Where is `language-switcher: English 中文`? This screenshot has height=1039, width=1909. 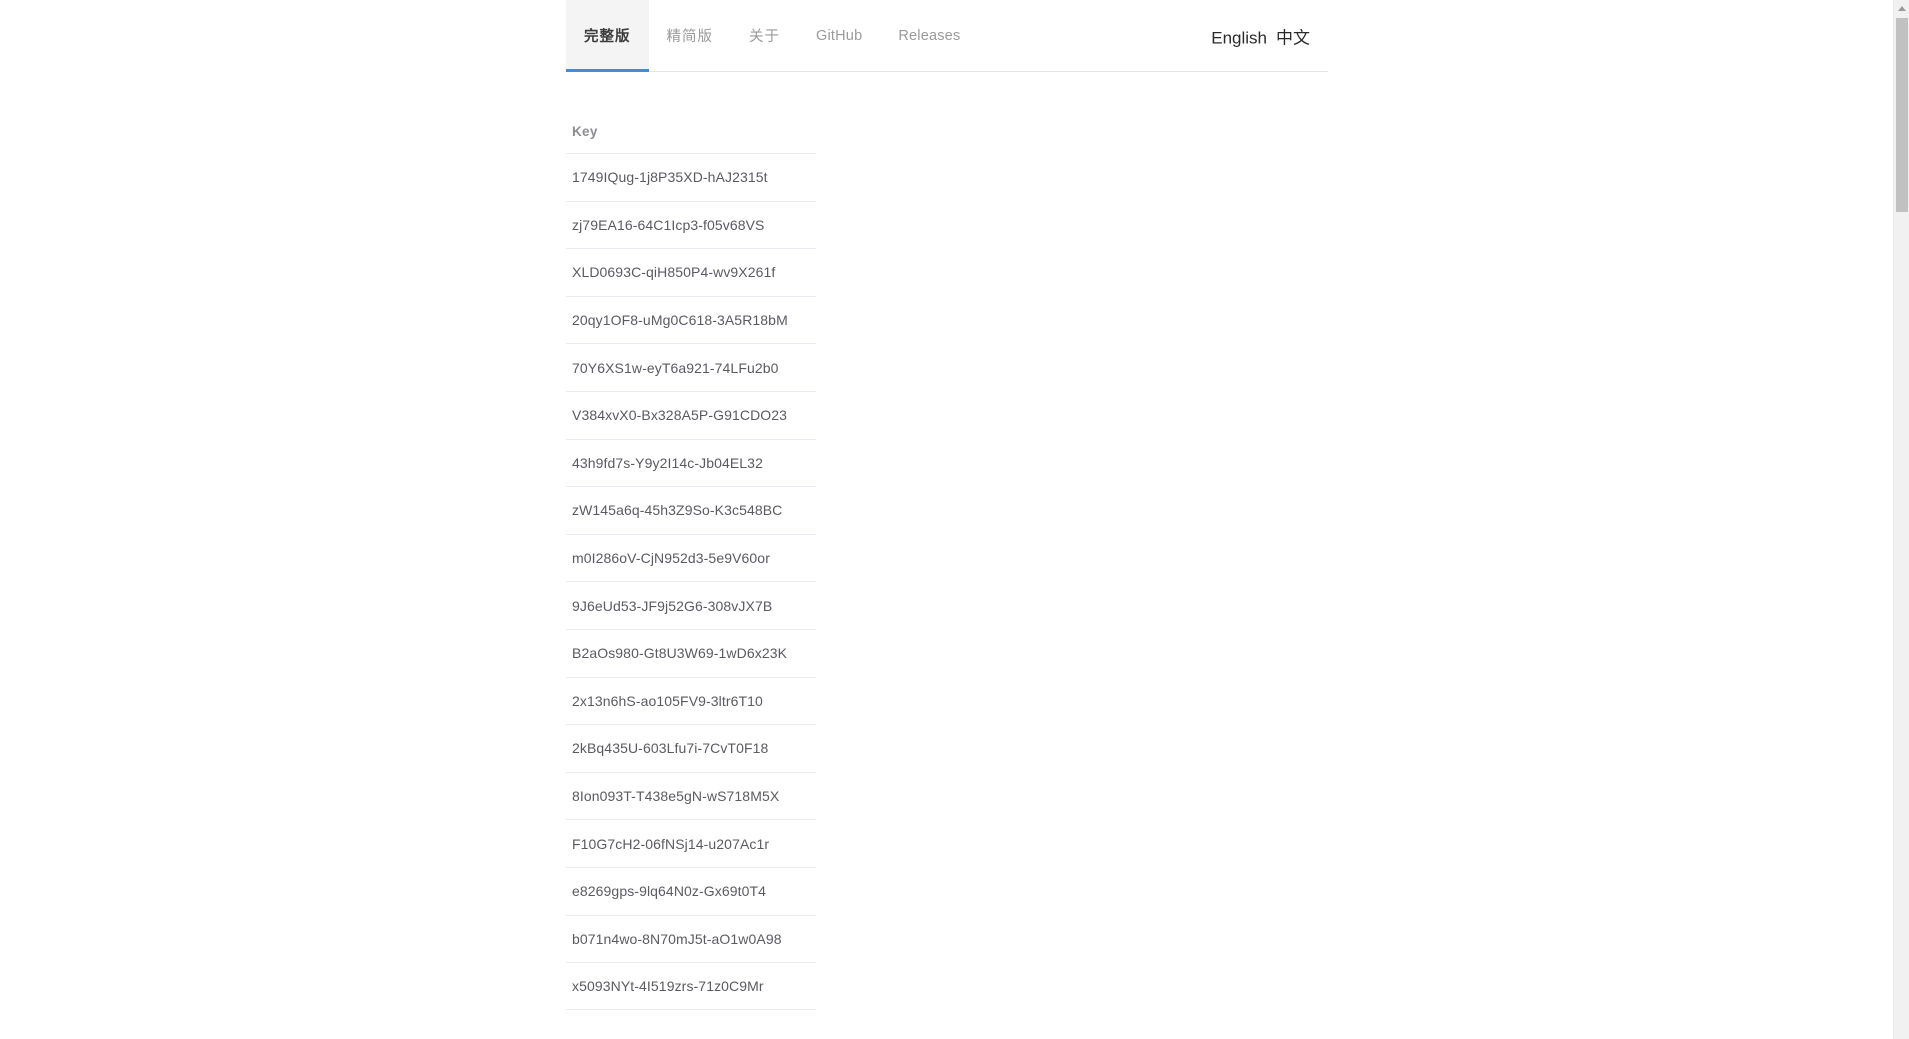
language-switcher: English 中文 is located at coordinates (1260, 35).